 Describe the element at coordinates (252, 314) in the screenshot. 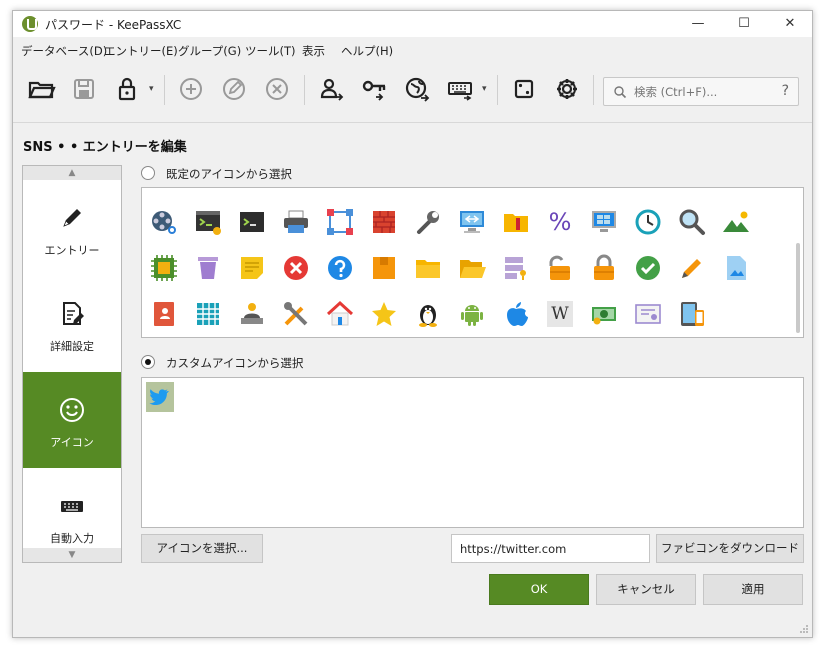

I see `person-laptop-icon` at that location.